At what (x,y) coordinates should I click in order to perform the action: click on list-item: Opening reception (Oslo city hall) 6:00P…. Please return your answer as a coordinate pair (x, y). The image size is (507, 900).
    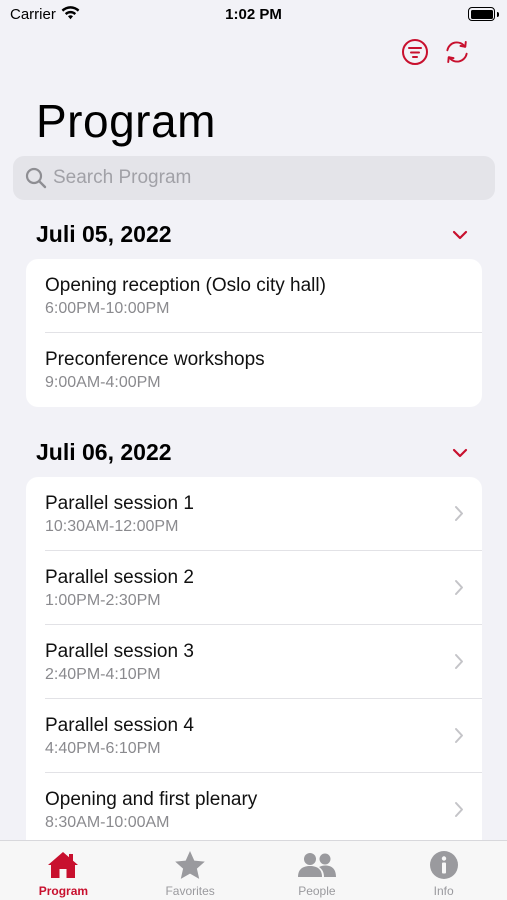
    Looking at the image, I should click on (254, 296).